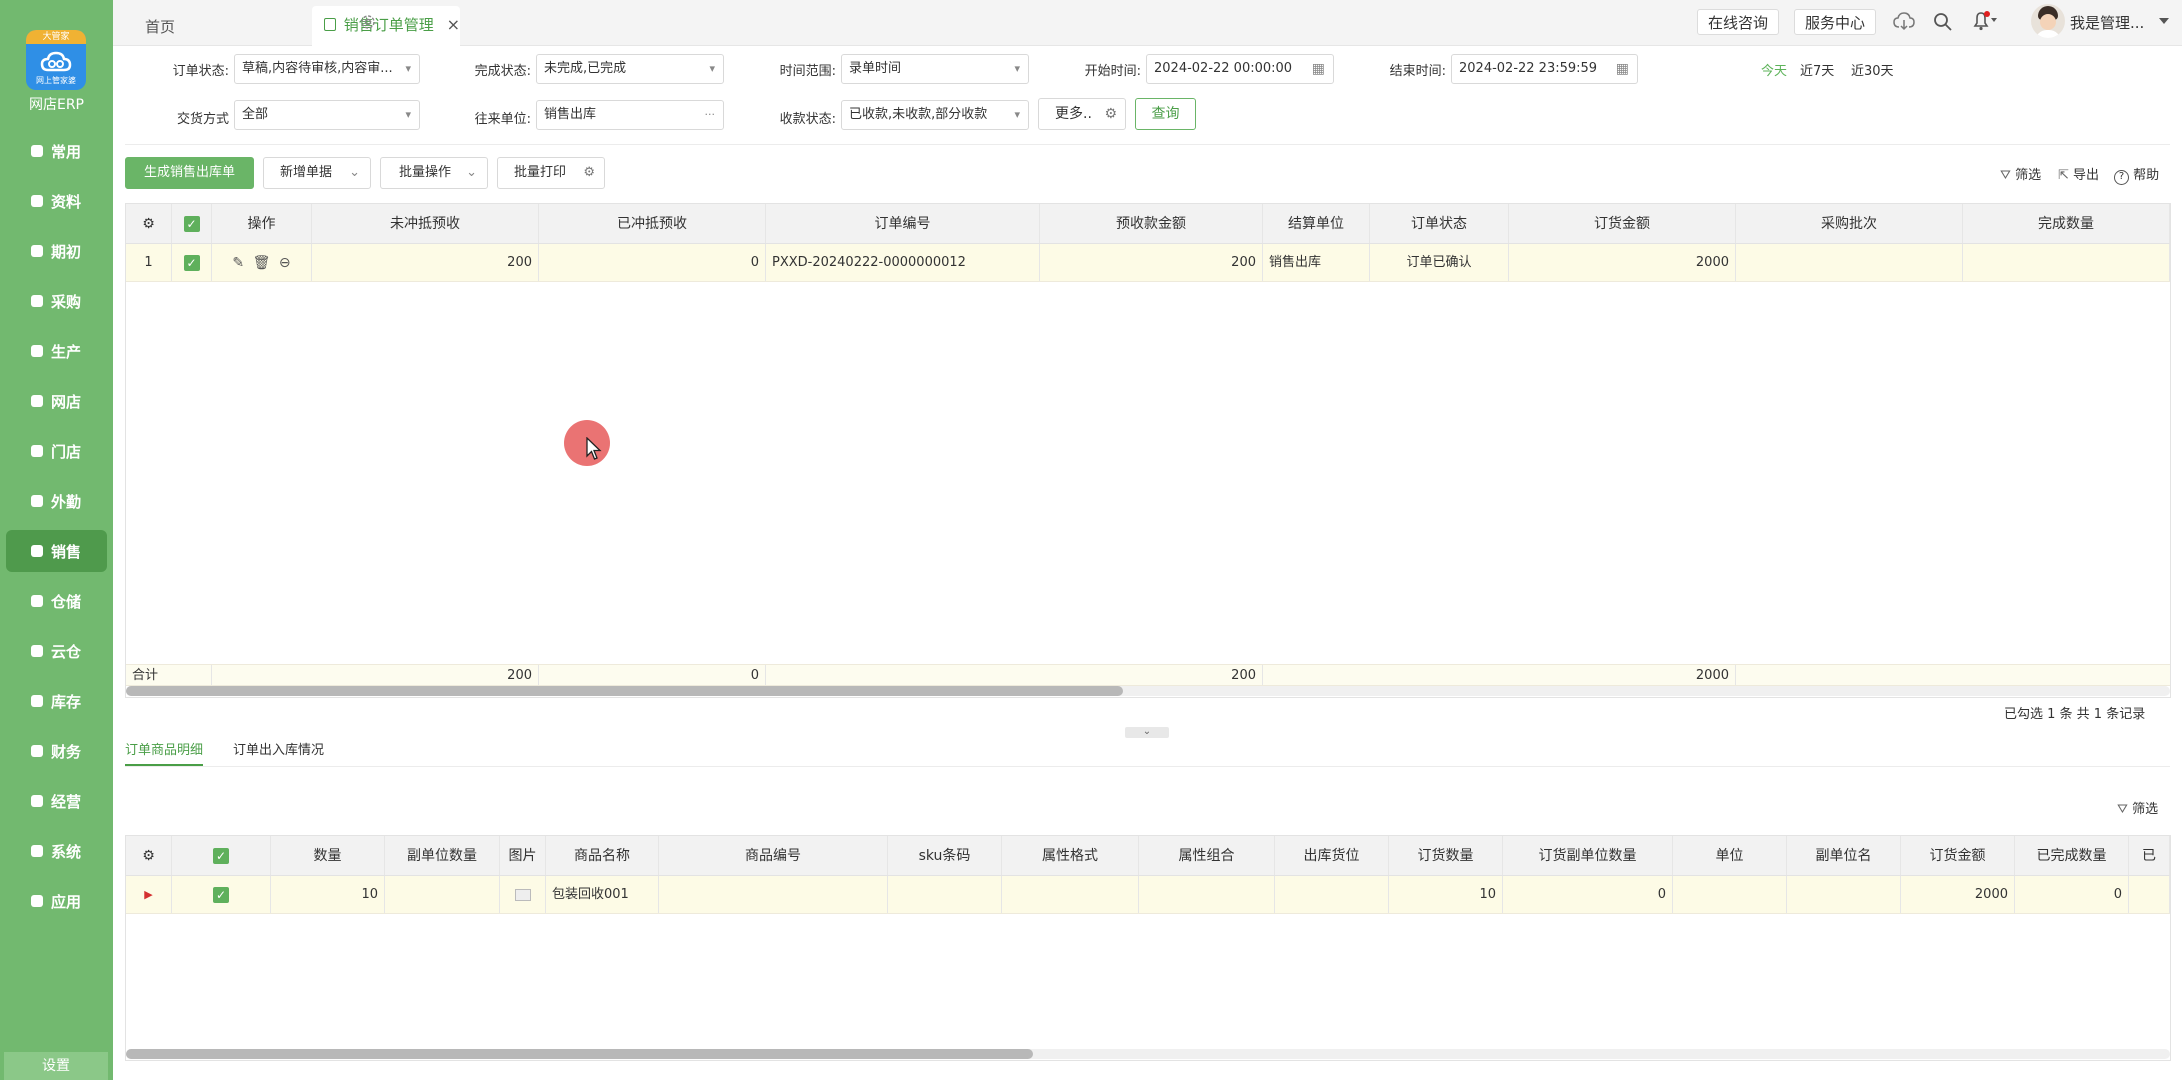  What do you see at coordinates (453, 24) in the screenshot?
I see `close-icon: ×` at bounding box center [453, 24].